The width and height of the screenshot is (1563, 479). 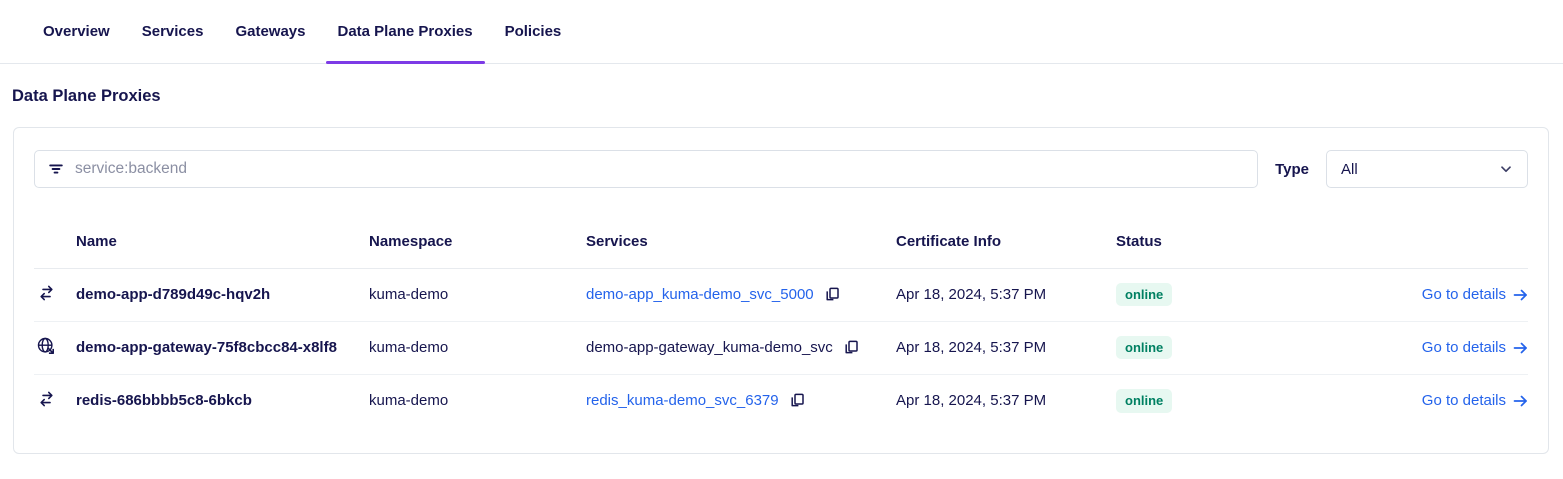 I want to click on filter-icon, so click(x=56, y=169).